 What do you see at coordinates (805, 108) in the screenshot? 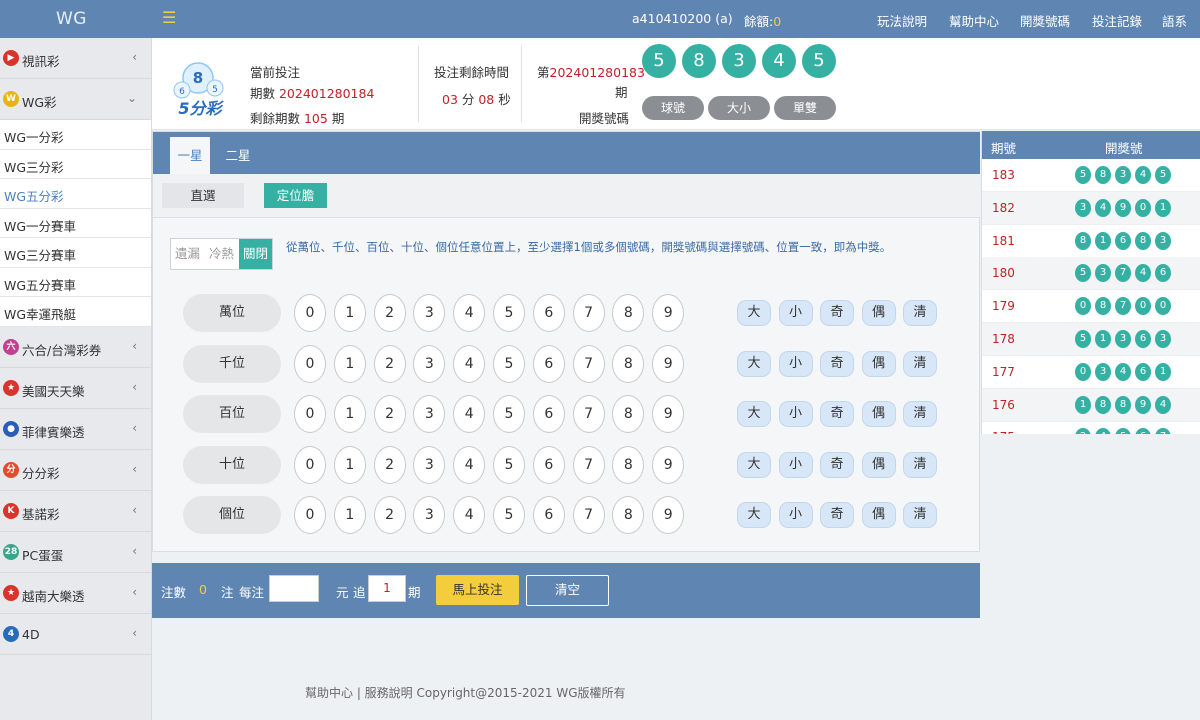
I see `view-button-2: 單雙` at bounding box center [805, 108].